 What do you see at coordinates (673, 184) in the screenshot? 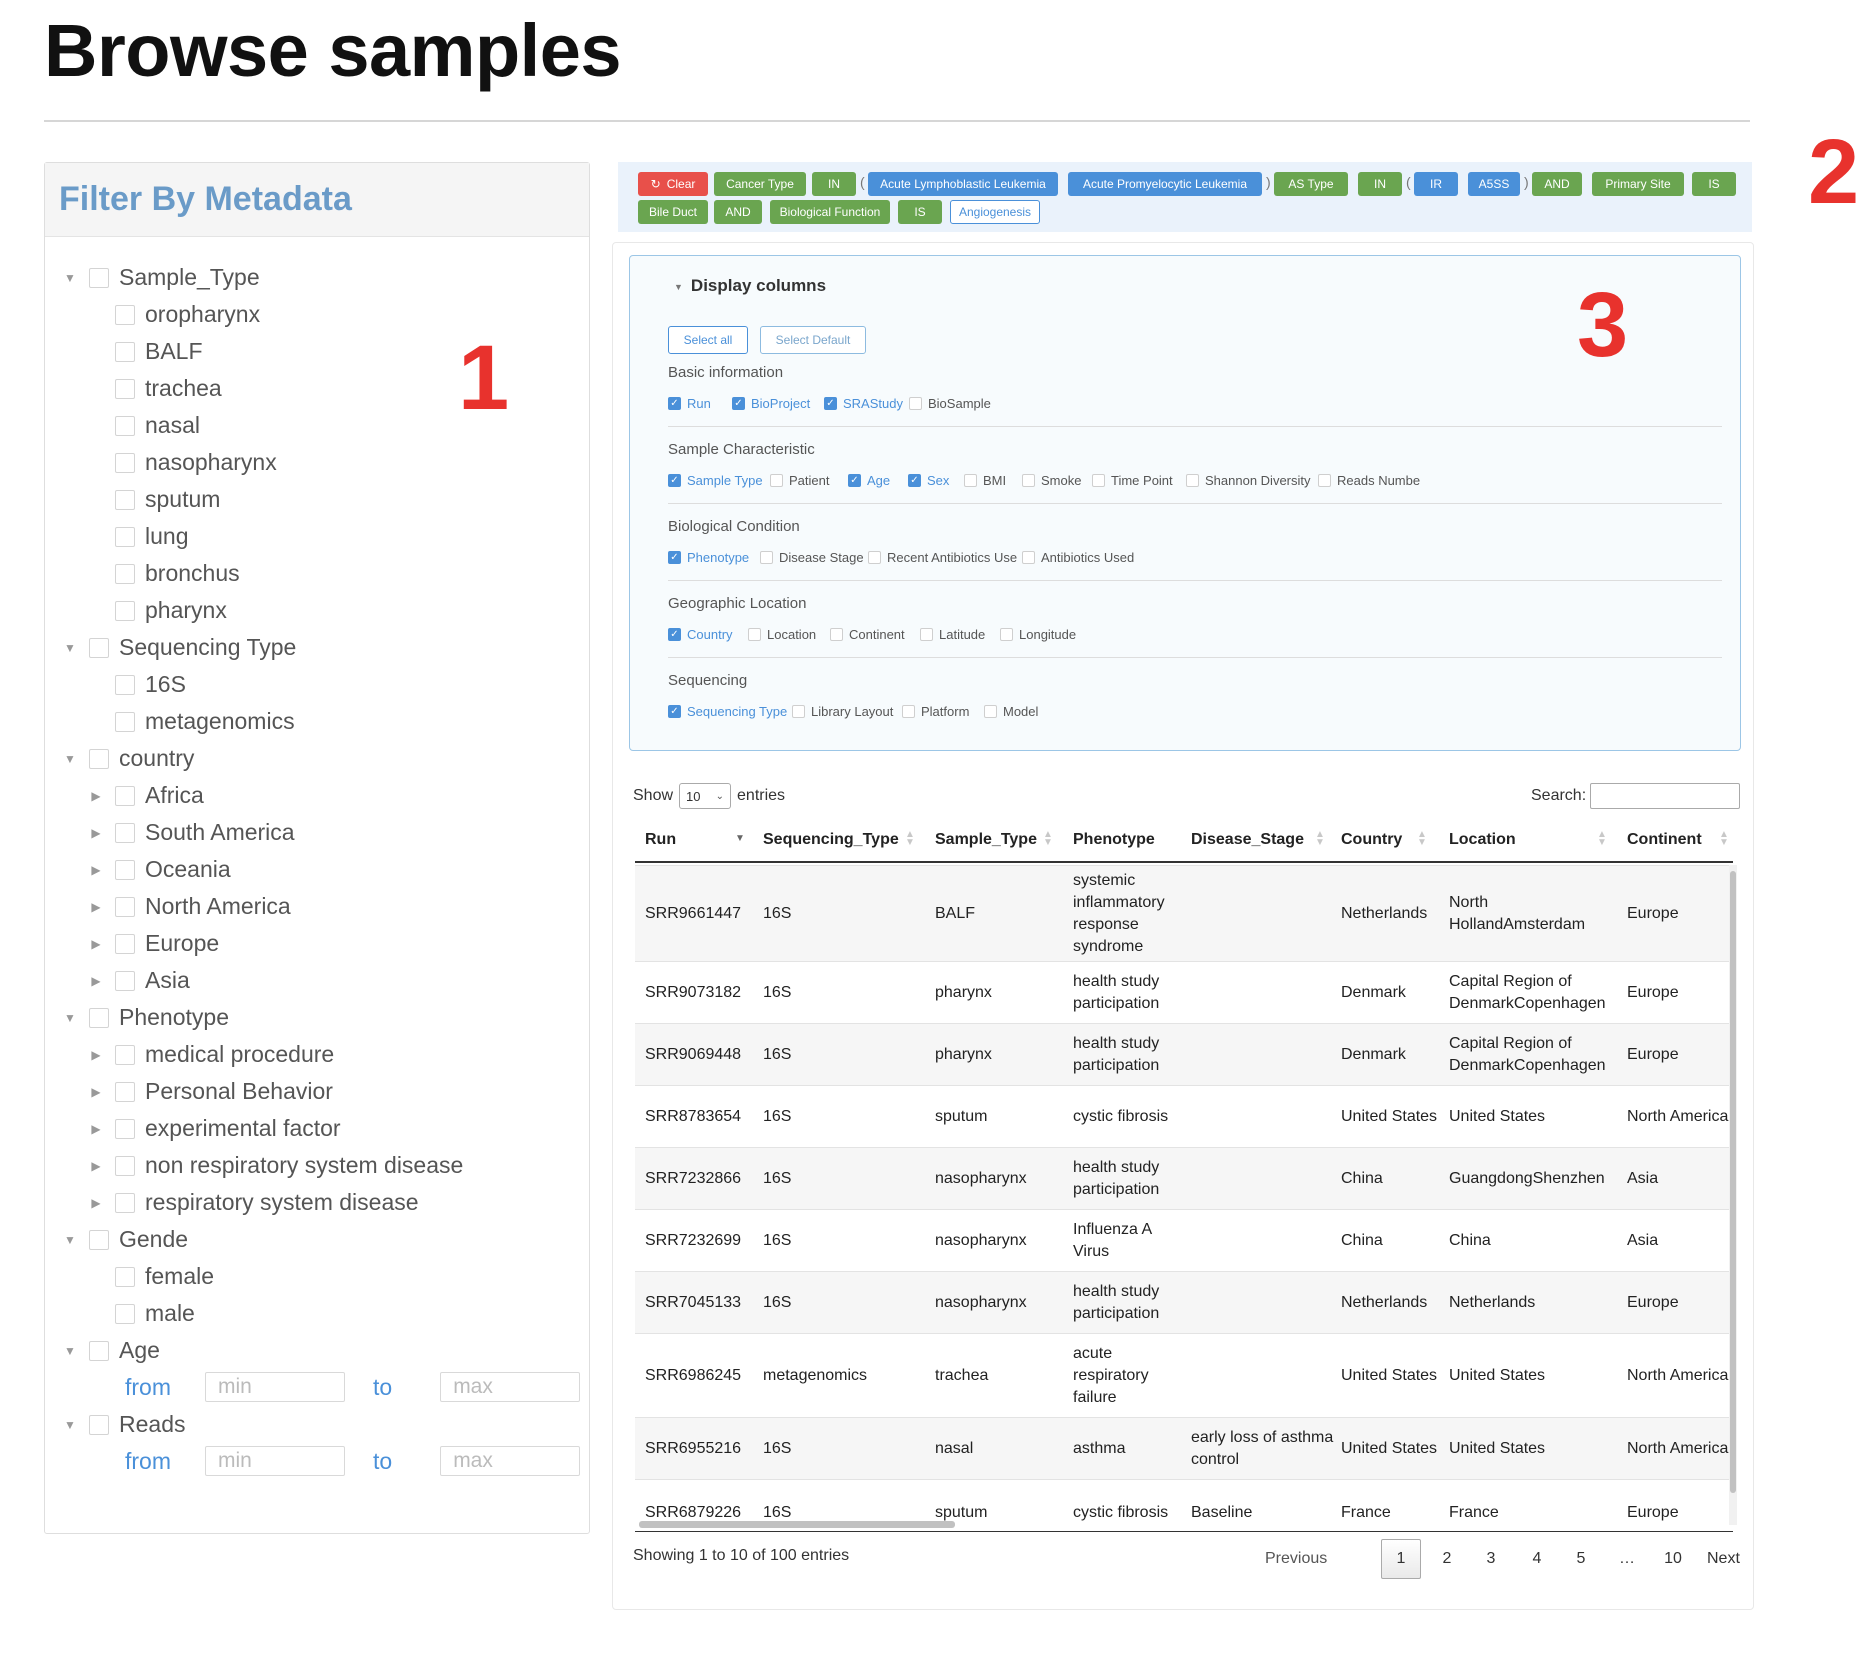
I see `clear-button: ↻ Clear` at bounding box center [673, 184].